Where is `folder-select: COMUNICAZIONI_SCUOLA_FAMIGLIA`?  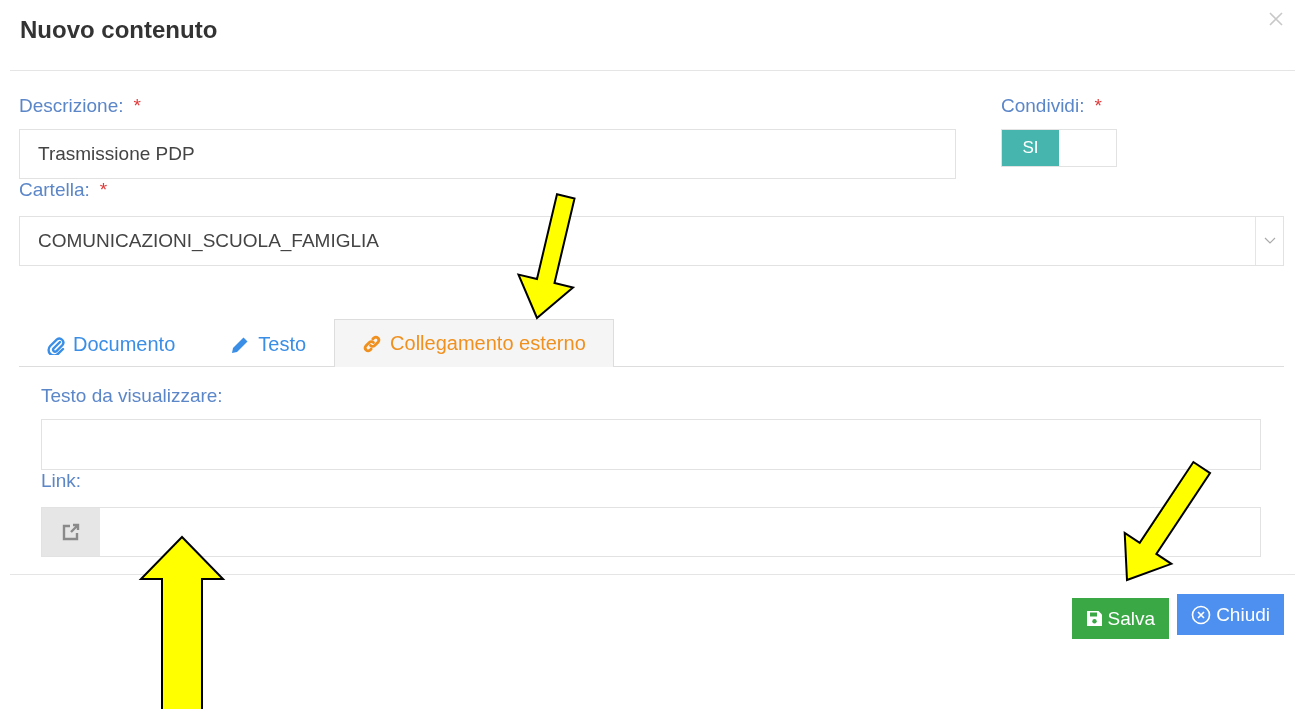
folder-select: COMUNICAZIONI_SCUOLA_FAMIGLIA is located at coordinates (651, 241).